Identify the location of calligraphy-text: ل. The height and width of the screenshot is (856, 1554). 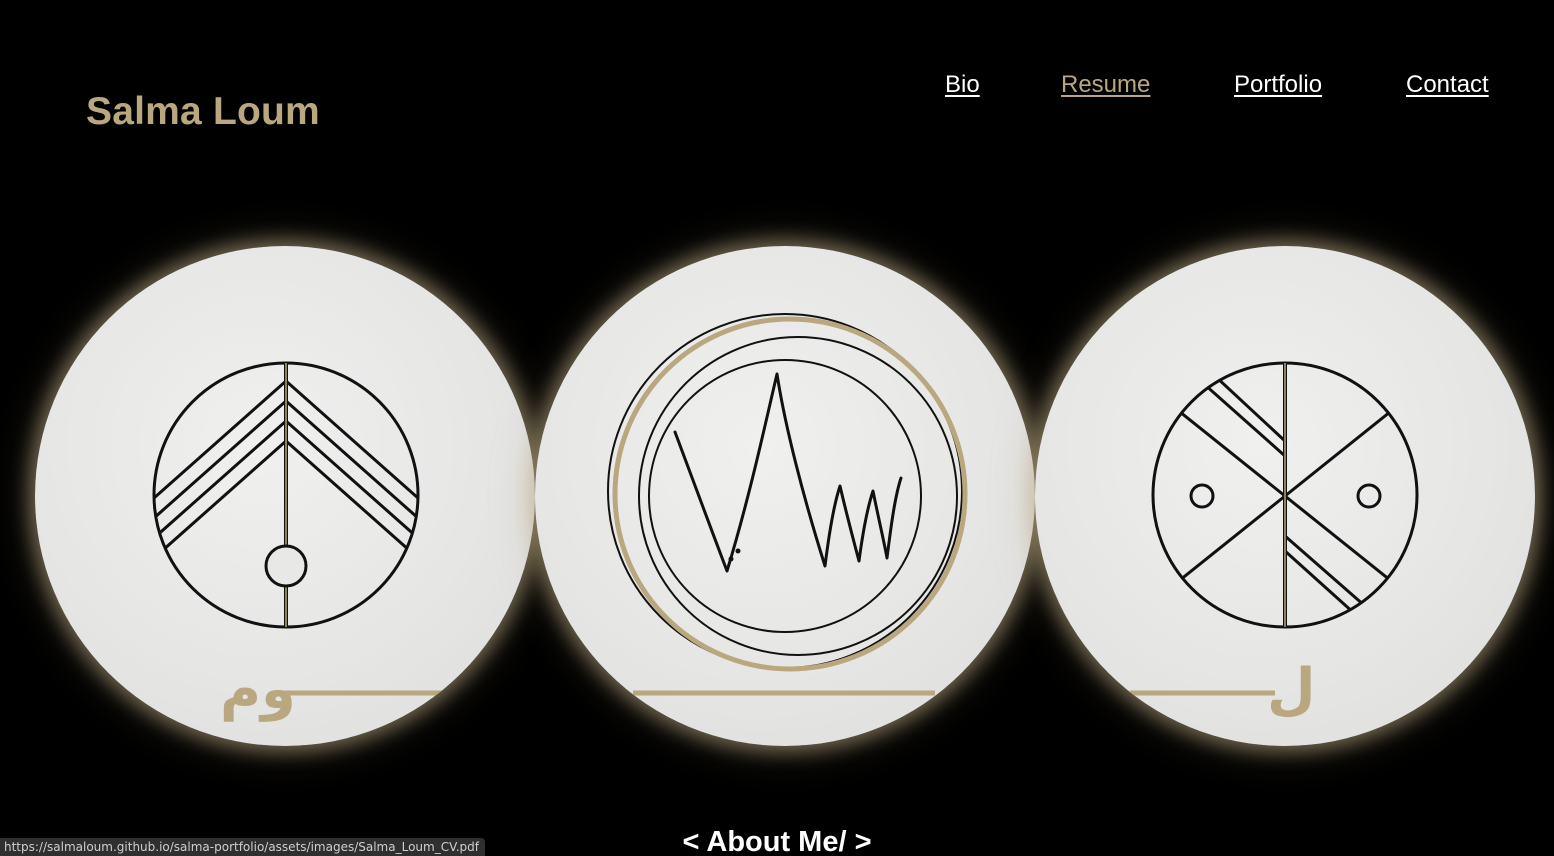
(1291, 689).